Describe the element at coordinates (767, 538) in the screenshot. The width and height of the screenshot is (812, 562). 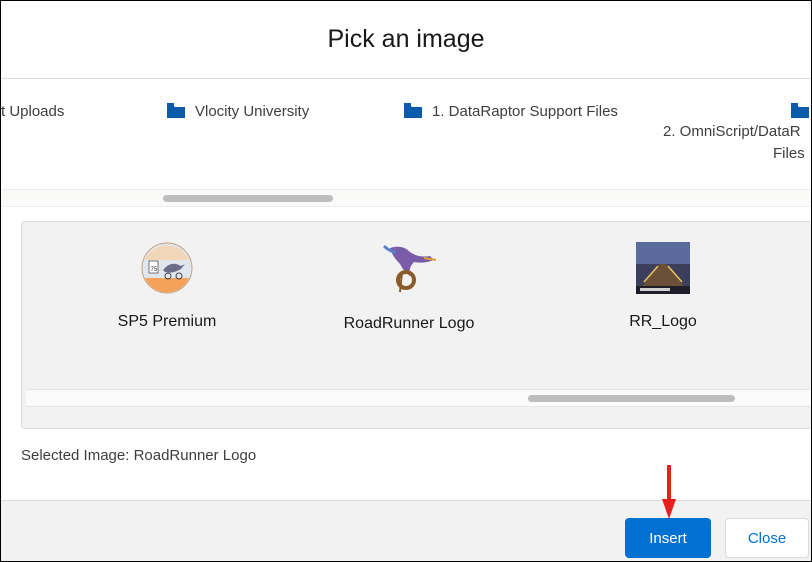
I see `close-button: Close` at that location.